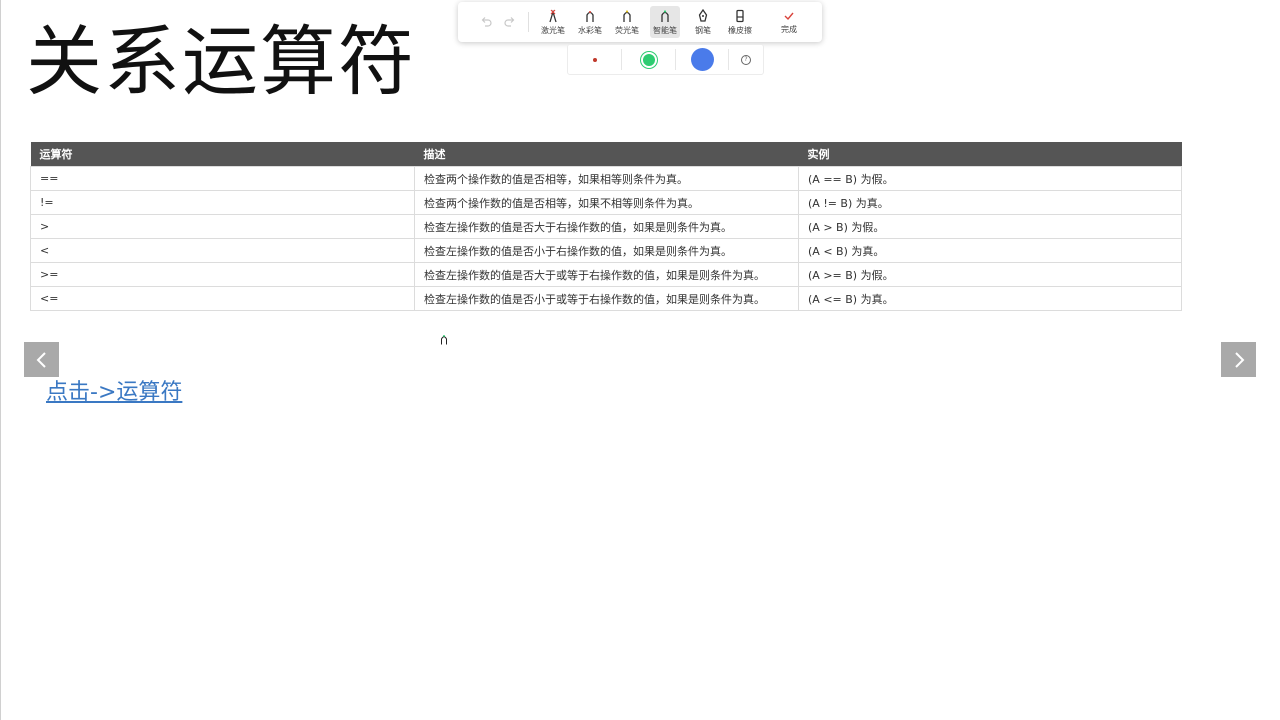  I want to click on eraser-icon, so click(740, 15).